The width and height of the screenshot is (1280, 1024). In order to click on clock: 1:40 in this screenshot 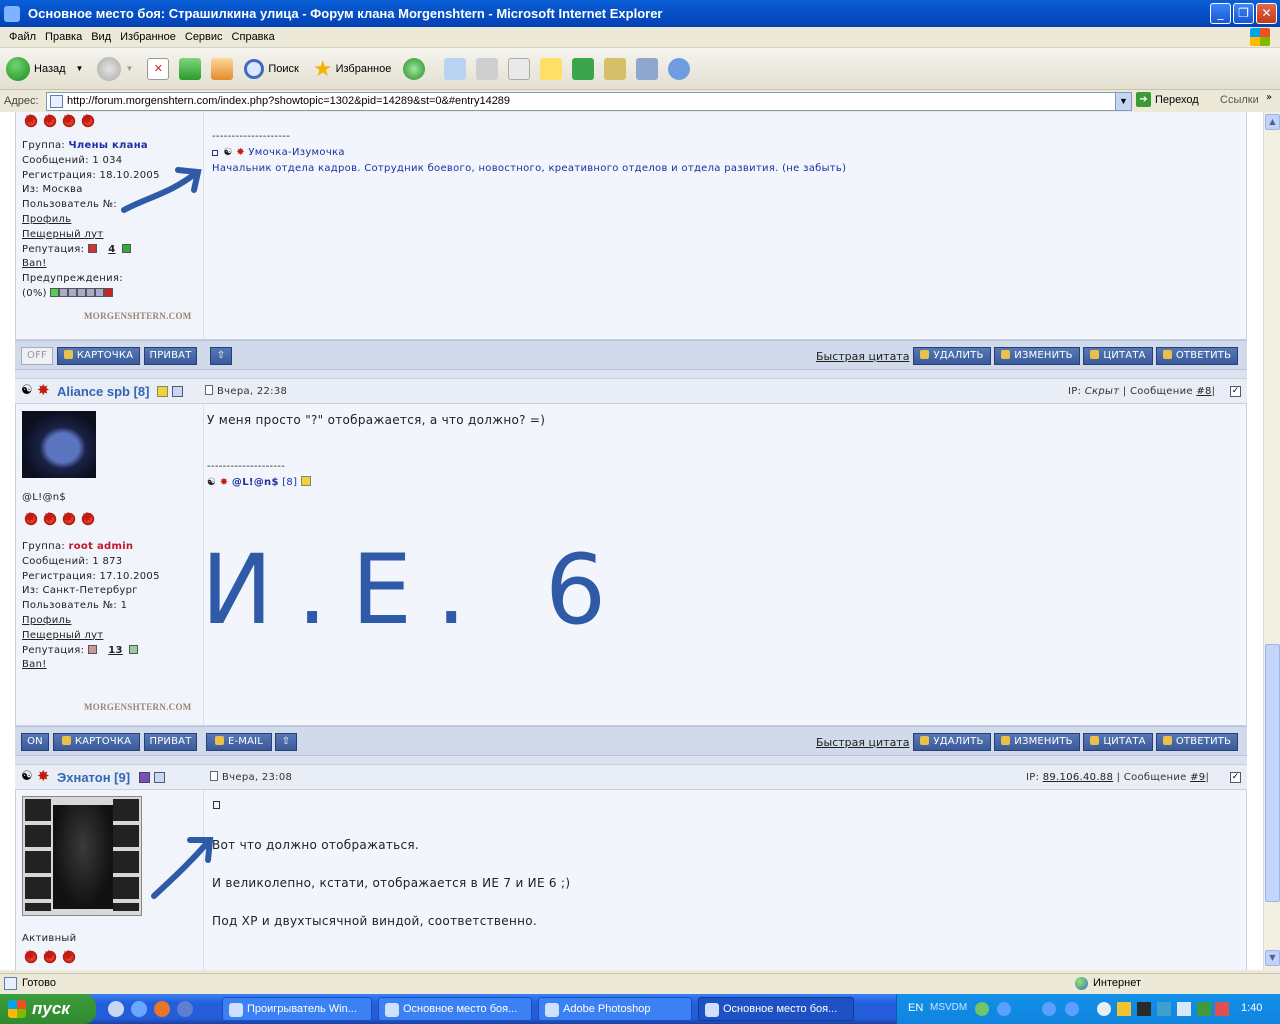, I will do `click(1251, 1008)`.